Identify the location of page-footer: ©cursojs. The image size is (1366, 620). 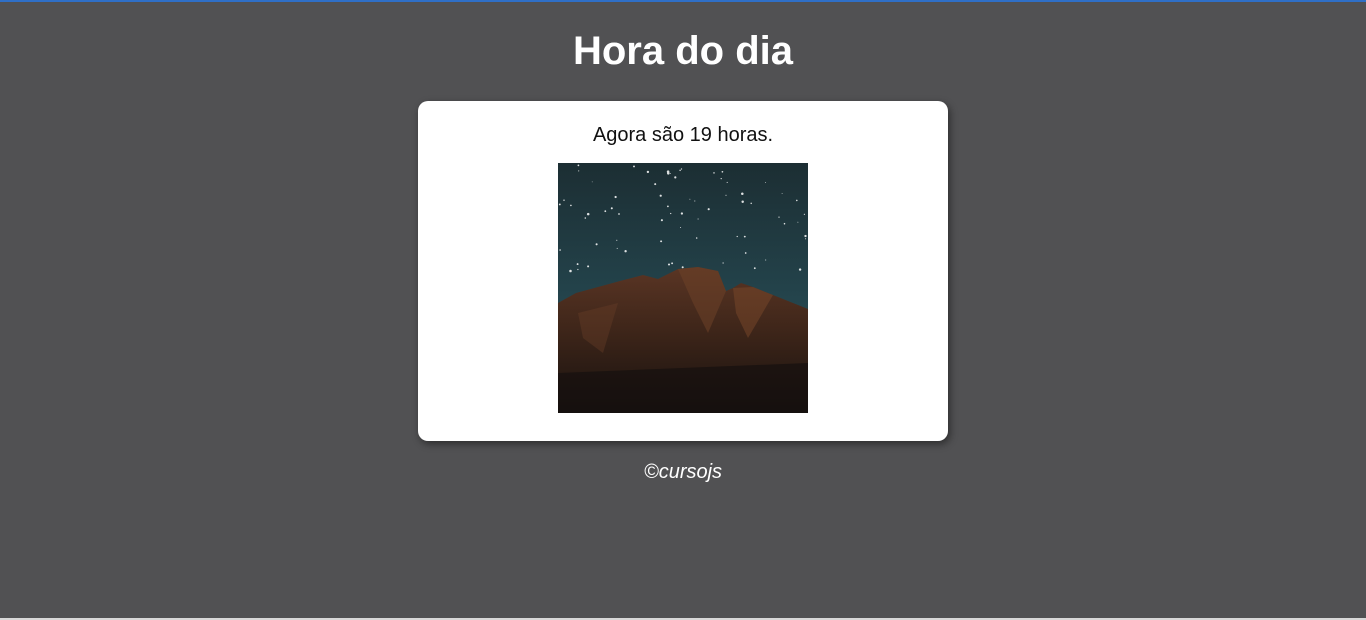
(683, 472).